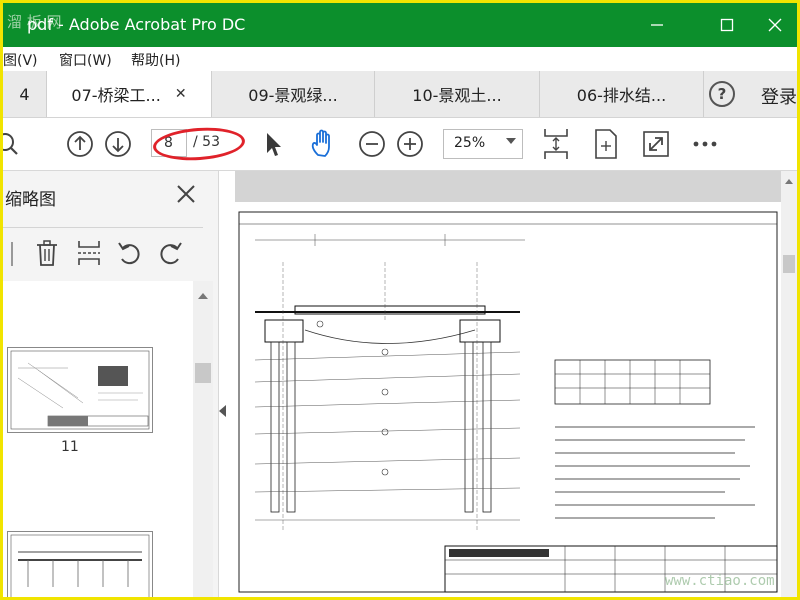 The width and height of the screenshot is (800, 600). I want to click on panel-title: 缩略图, so click(30, 200).